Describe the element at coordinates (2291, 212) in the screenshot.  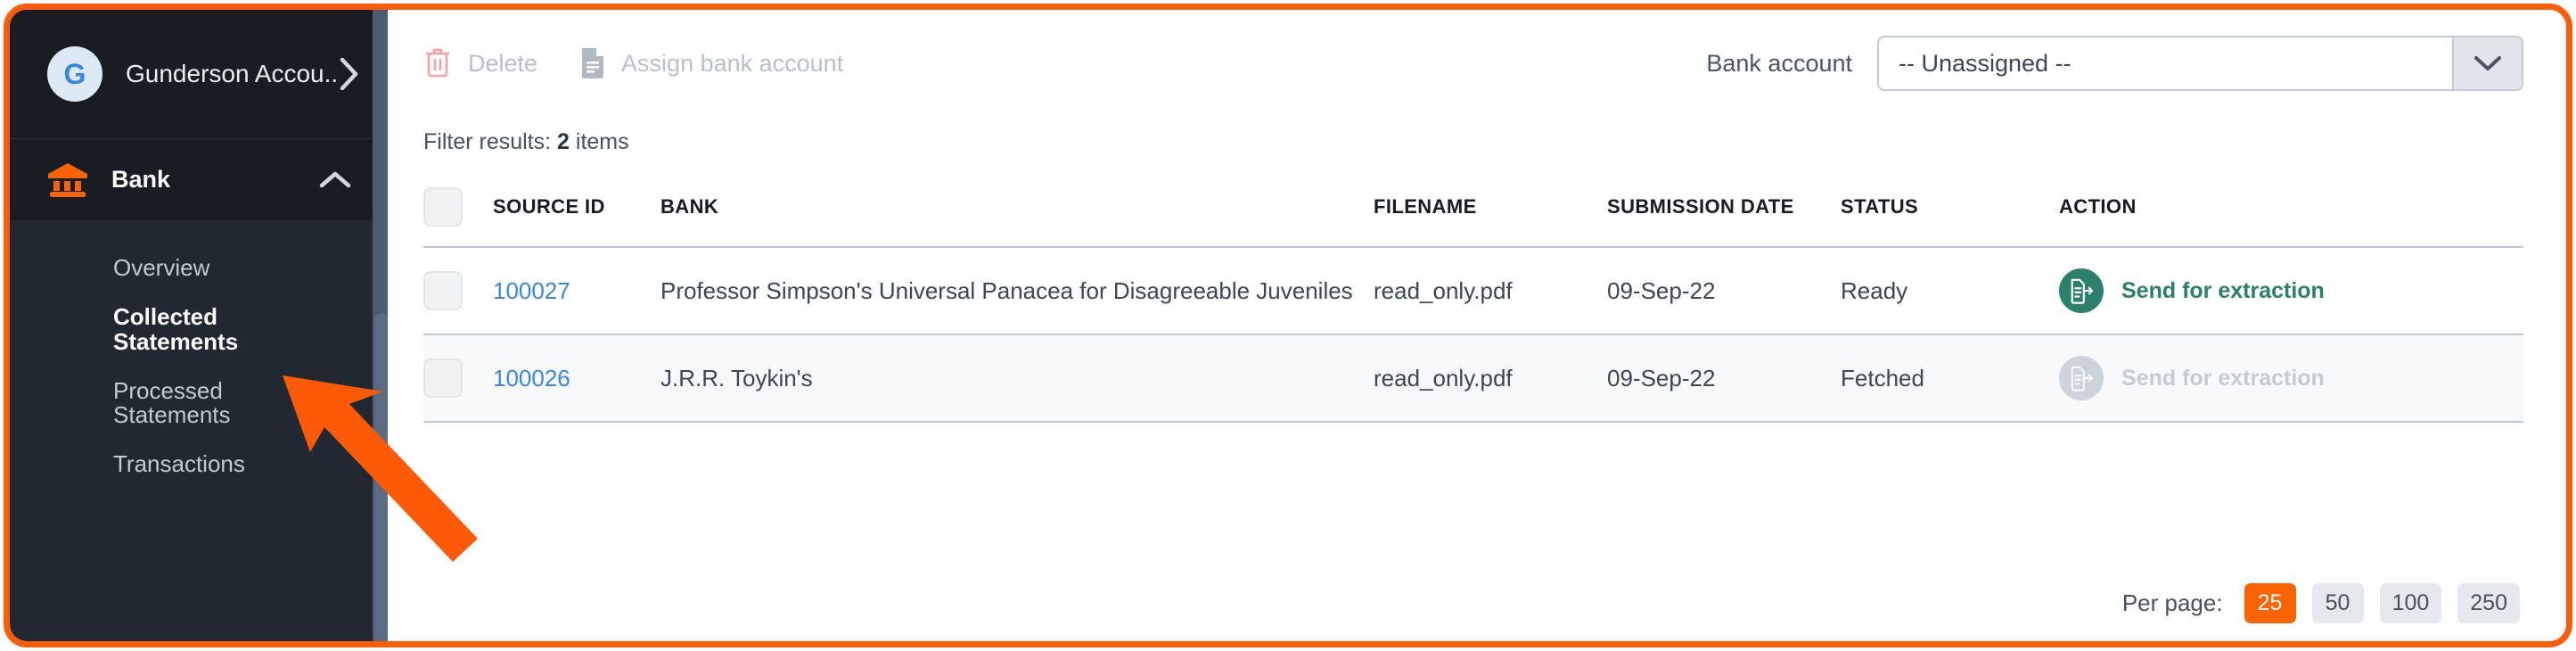
I see `column-action: ACTION` at that location.